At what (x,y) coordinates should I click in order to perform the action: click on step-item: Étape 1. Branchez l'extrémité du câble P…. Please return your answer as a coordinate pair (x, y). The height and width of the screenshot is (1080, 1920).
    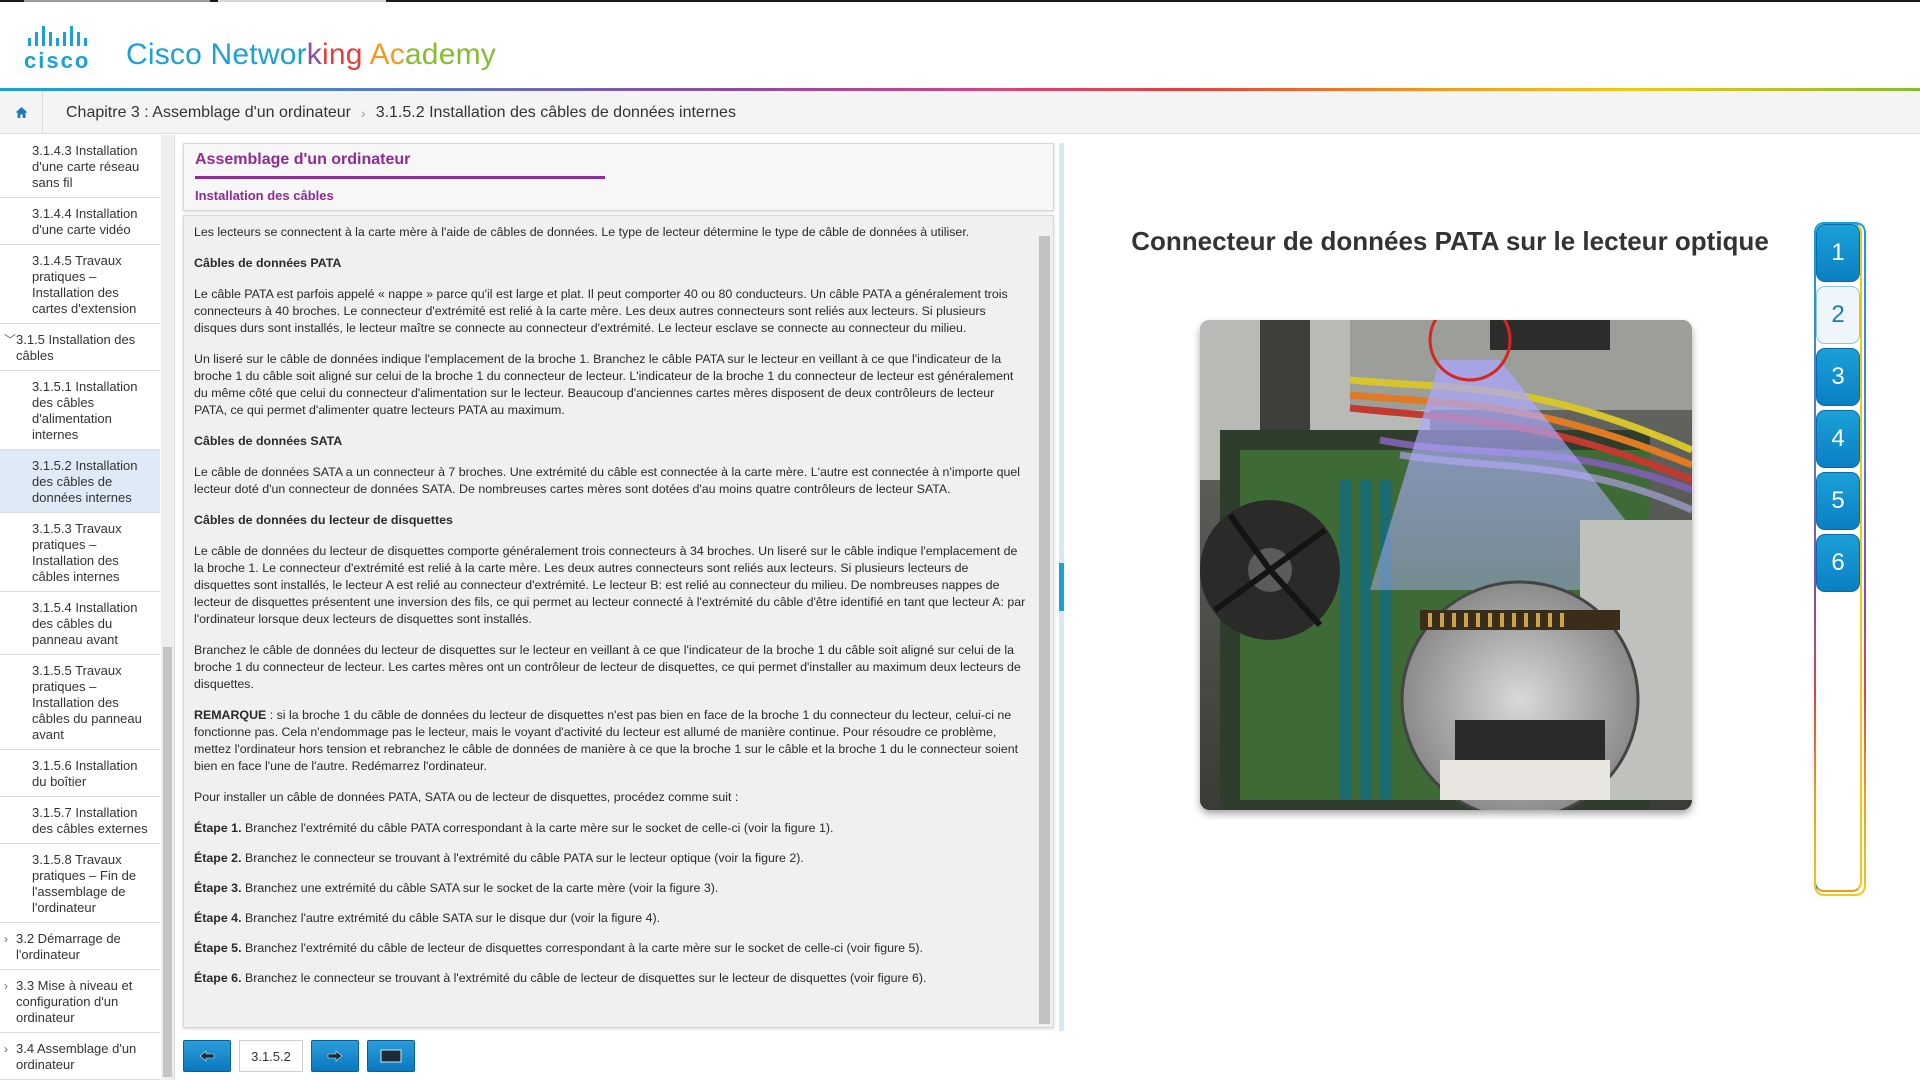
    Looking at the image, I should click on (610, 828).